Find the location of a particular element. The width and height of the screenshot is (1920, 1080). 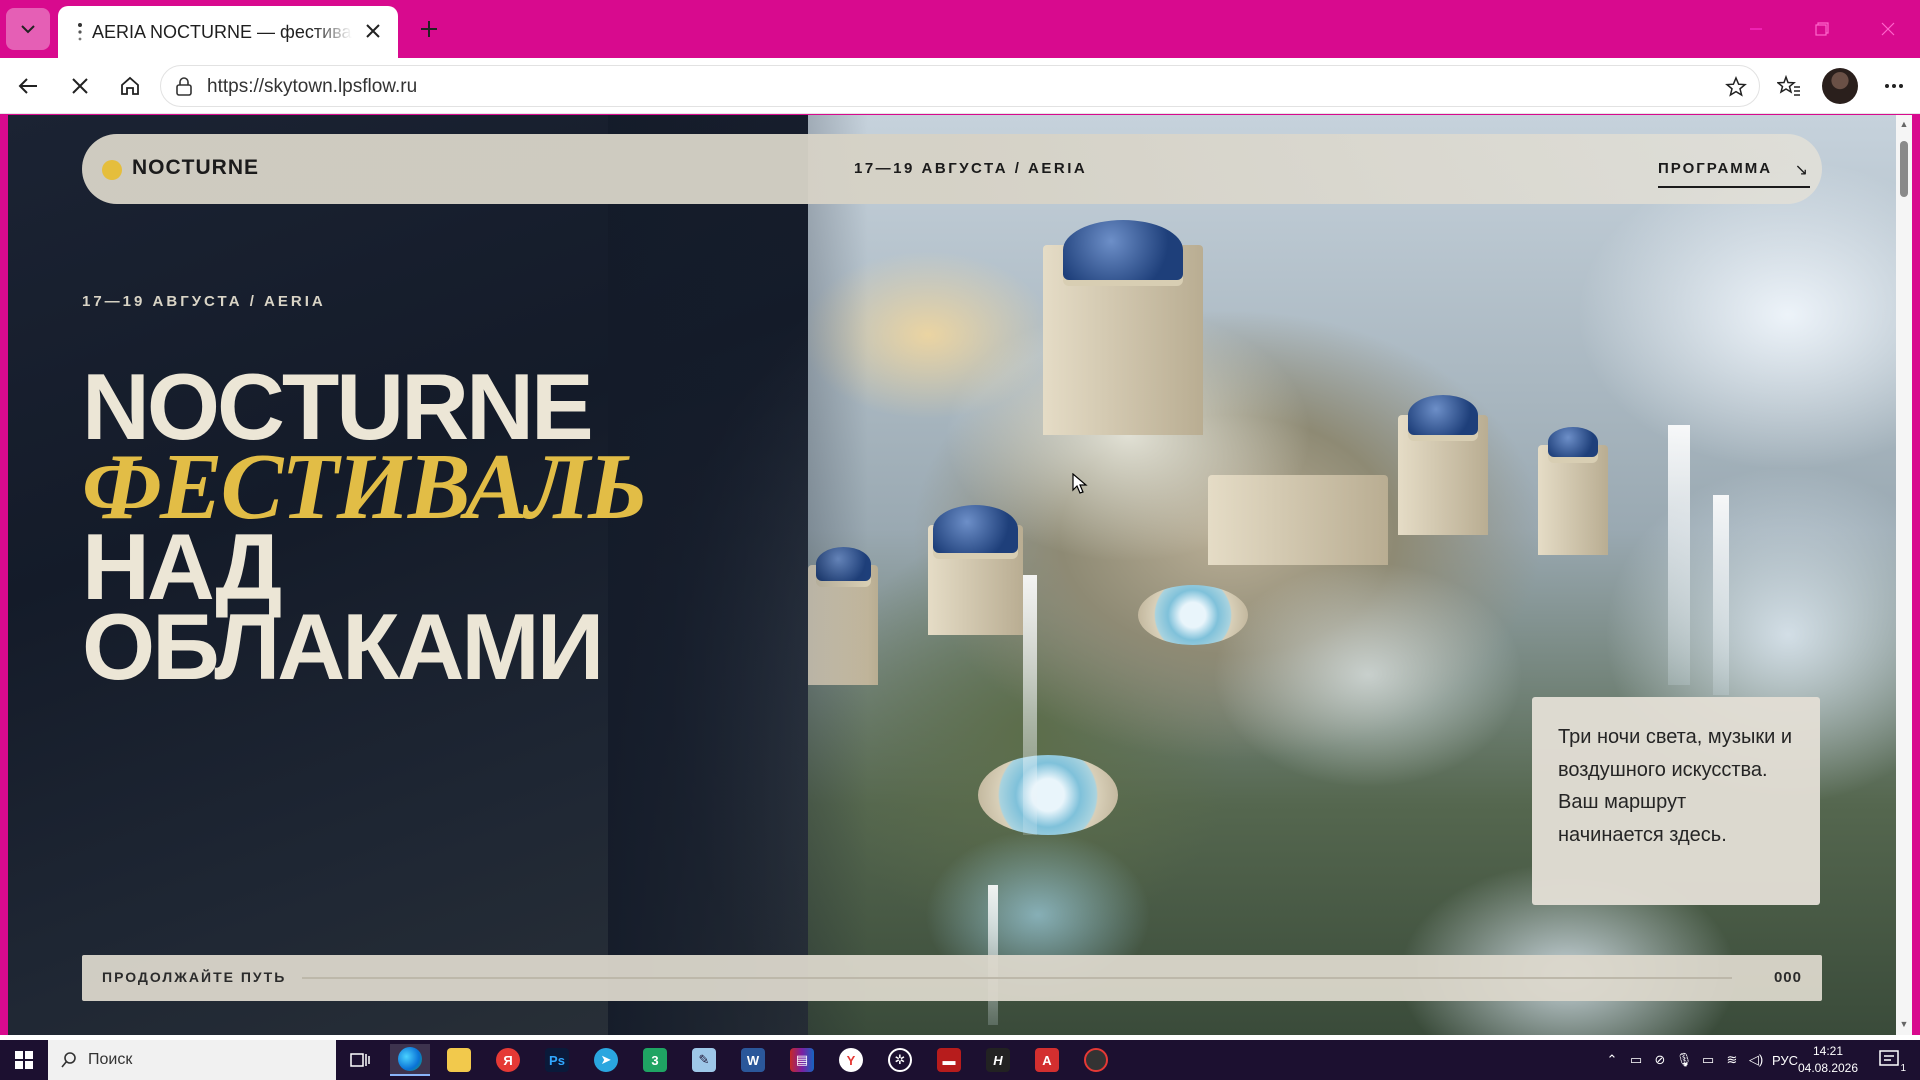

start-button is located at coordinates (24, 1060).